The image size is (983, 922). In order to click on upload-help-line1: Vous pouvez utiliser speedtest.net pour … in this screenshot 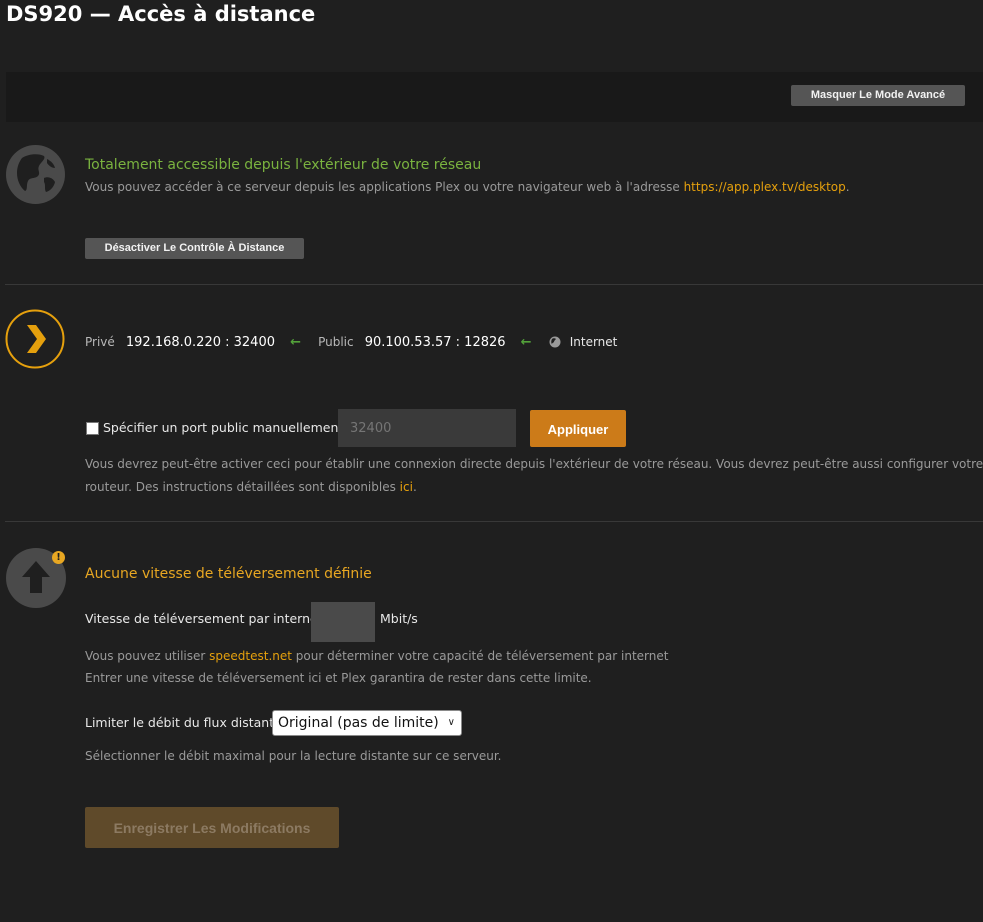, I will do `click(376, 656)`.